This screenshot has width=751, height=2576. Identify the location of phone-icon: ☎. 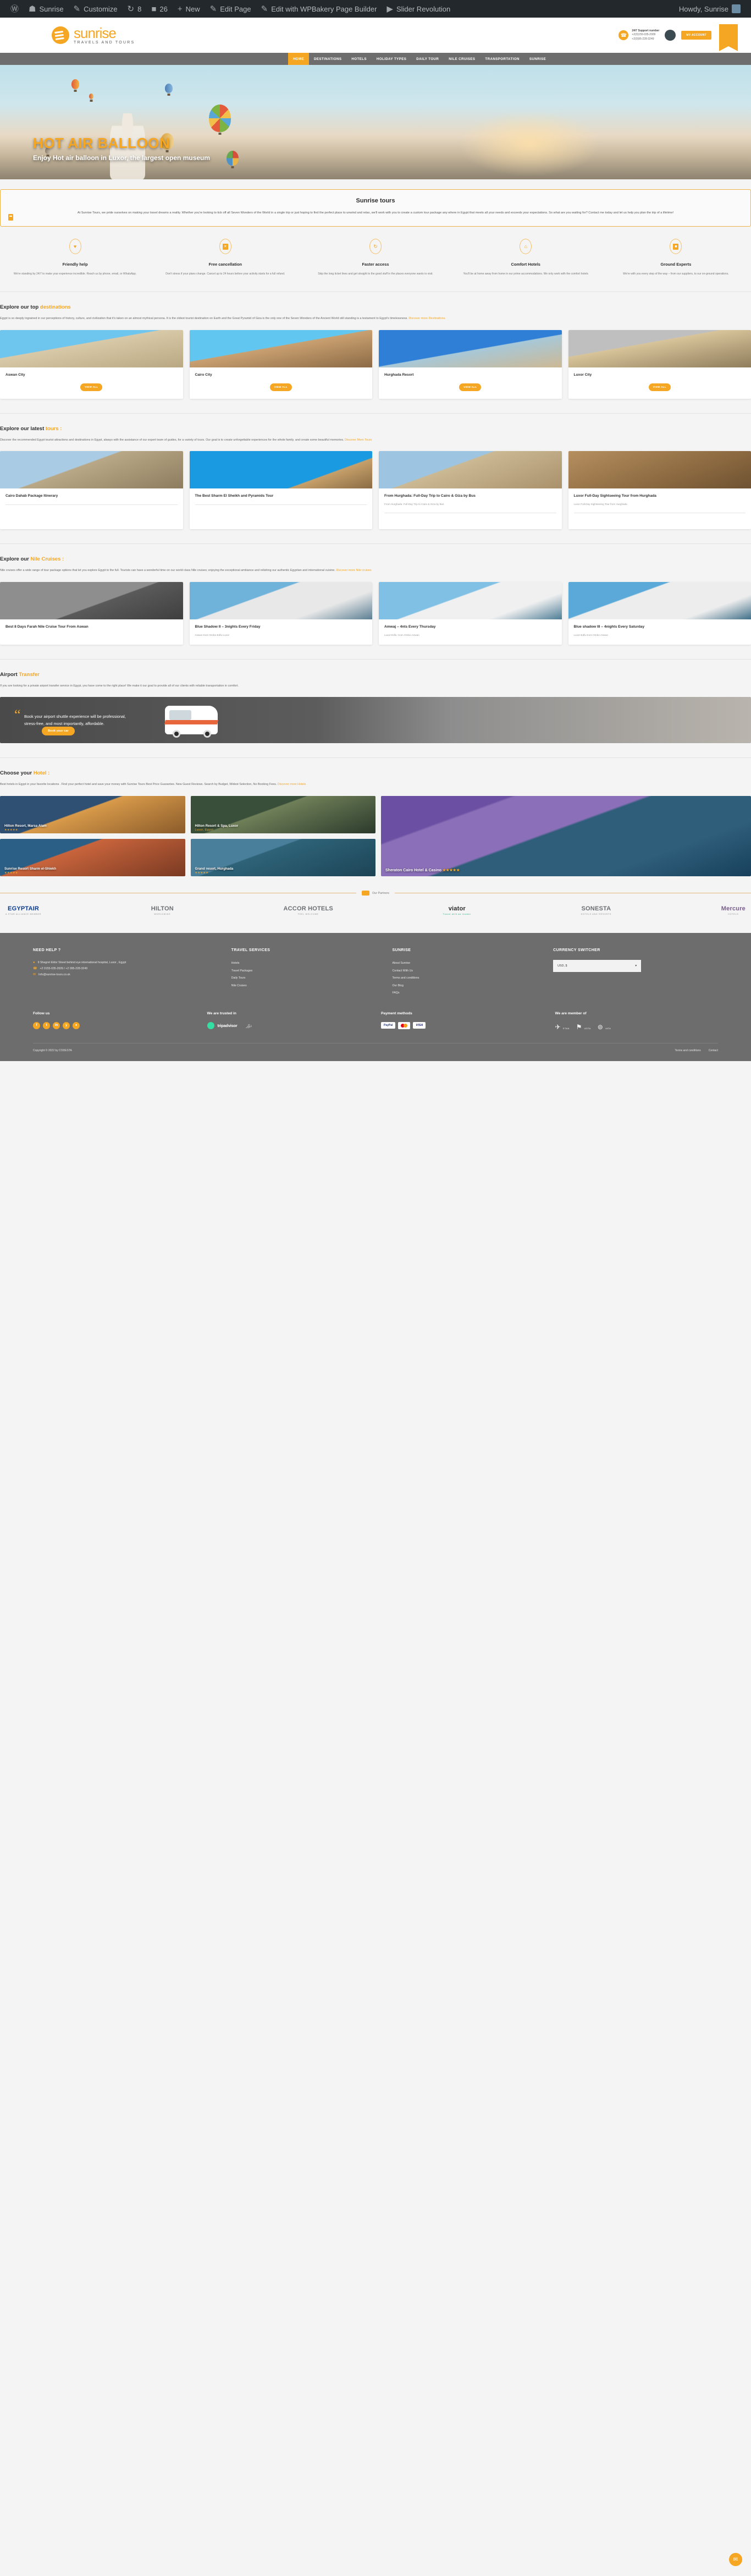
(35, 969).